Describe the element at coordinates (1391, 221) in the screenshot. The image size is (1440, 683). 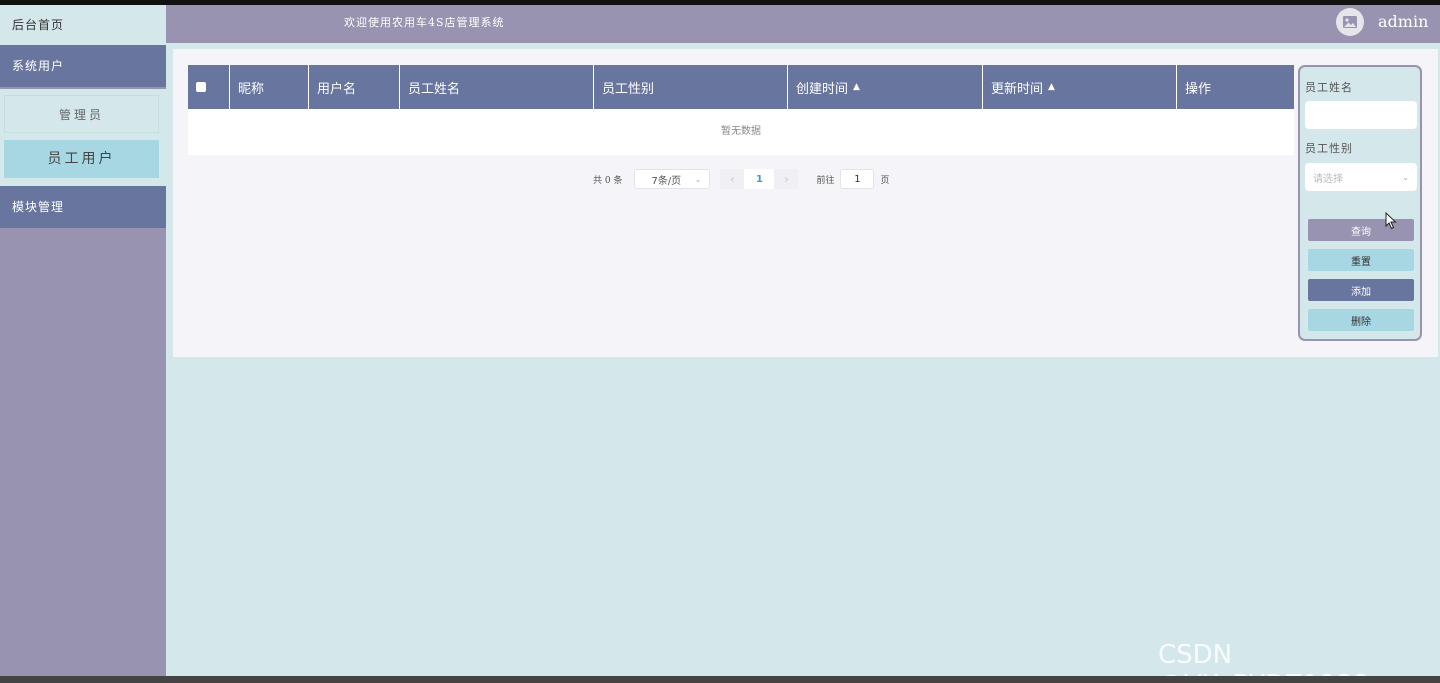
I see `mouse-cursor-icon` at that location.